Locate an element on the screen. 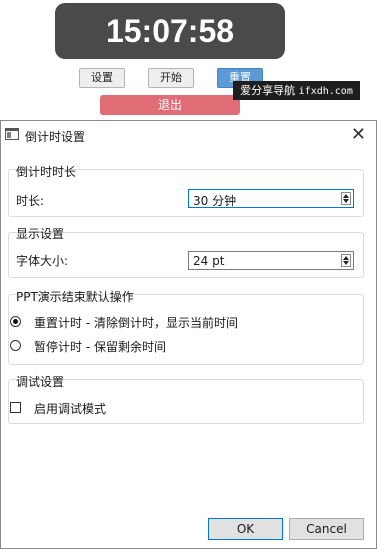 This screenshot has height=549, width=378. countdown-group-title: 倒计时时长 is located at coordinates (46, 172).